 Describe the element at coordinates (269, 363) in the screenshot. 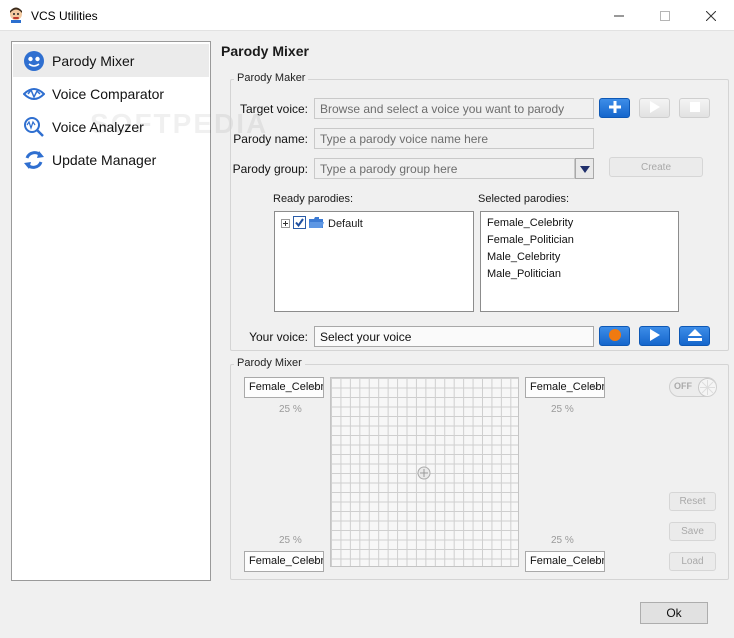

I see `parody-mixer-group-label: Parody Mixer` at that location.